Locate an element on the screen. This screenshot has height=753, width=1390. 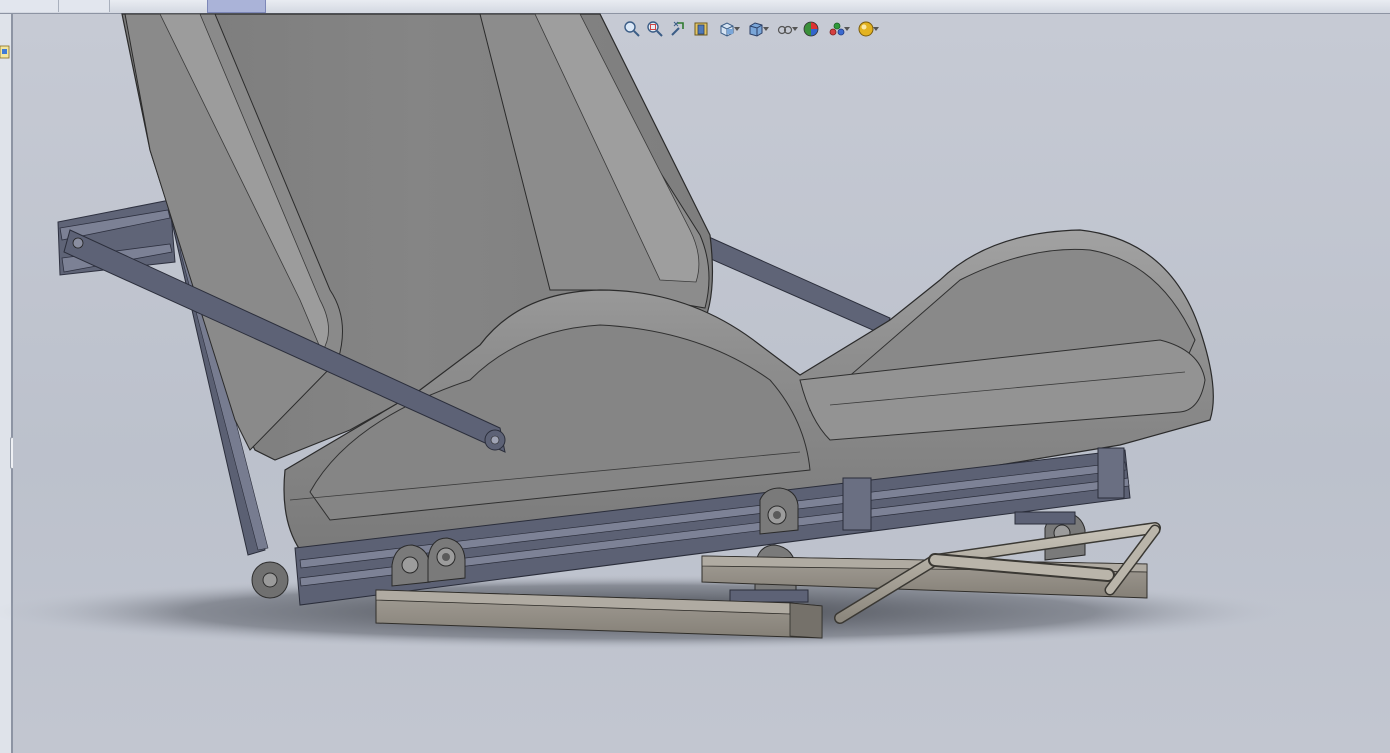
view-orientation-button is located at coordinates (727, 29).